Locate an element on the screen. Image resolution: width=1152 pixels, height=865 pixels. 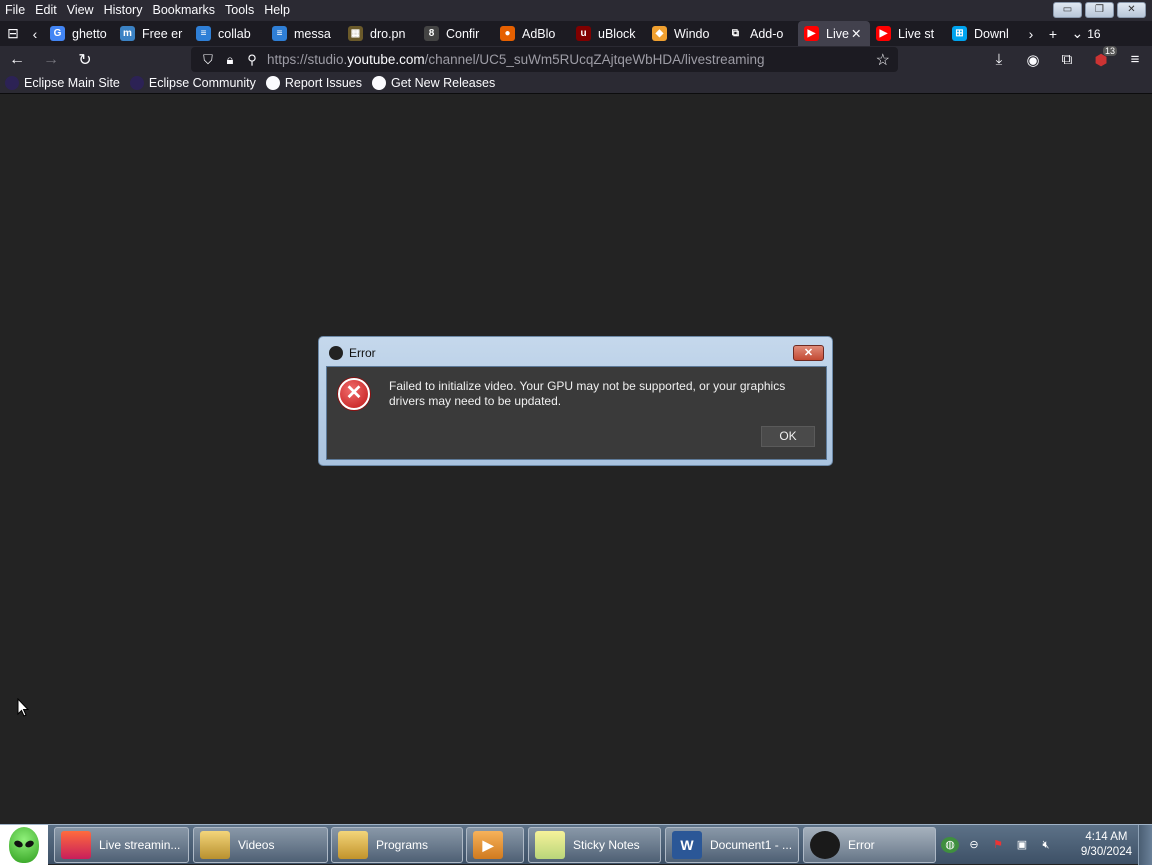
bookmark-label: Eclipse Main Site is located at coordinates (72, 83).